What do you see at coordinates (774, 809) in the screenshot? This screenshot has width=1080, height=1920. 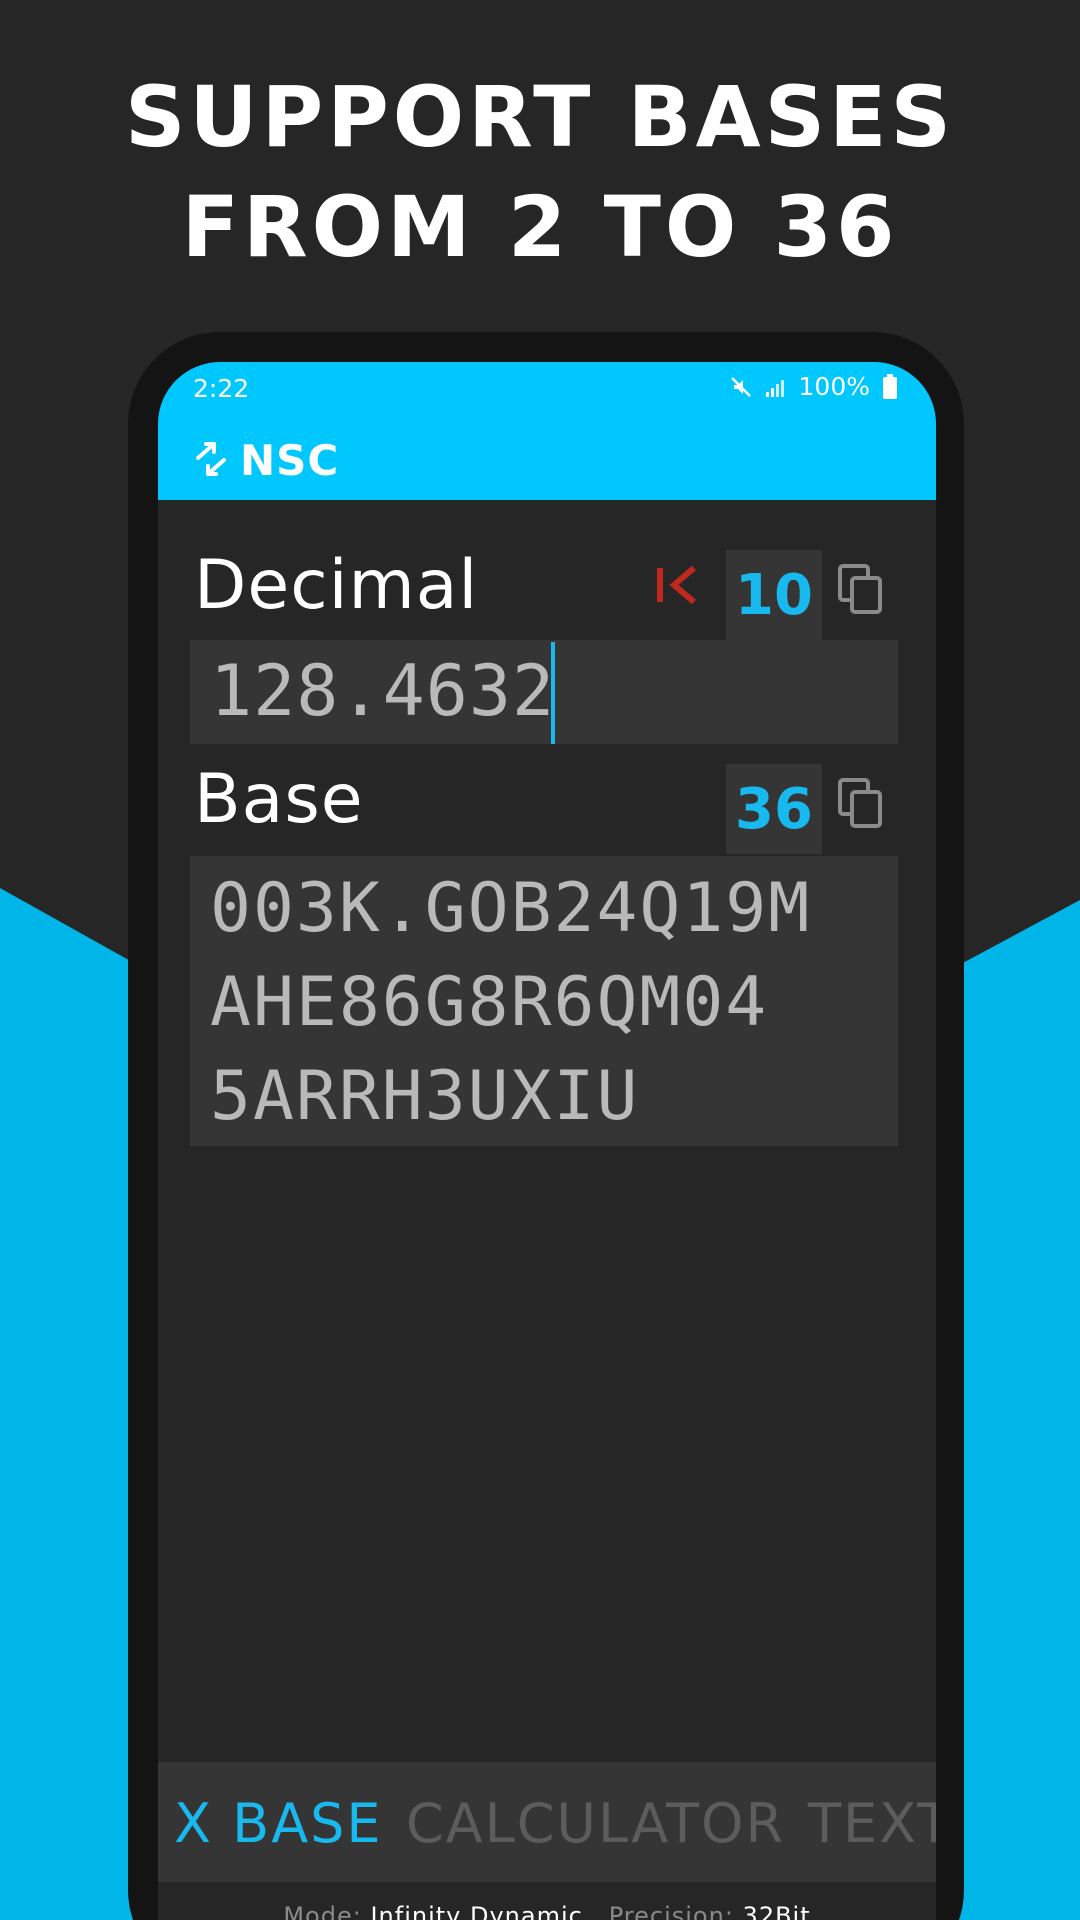 I see `output-base-selector: 36` at bounding box center [774, 809].